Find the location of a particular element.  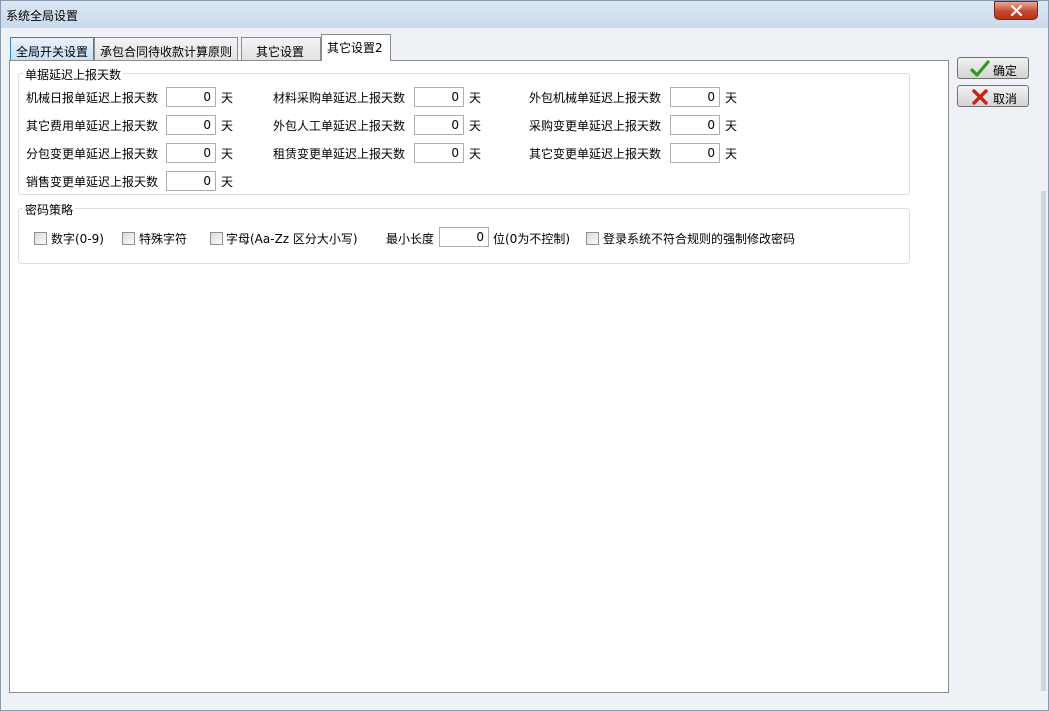

password-group-title: 密码策略 is located at coordinates (49, 209).